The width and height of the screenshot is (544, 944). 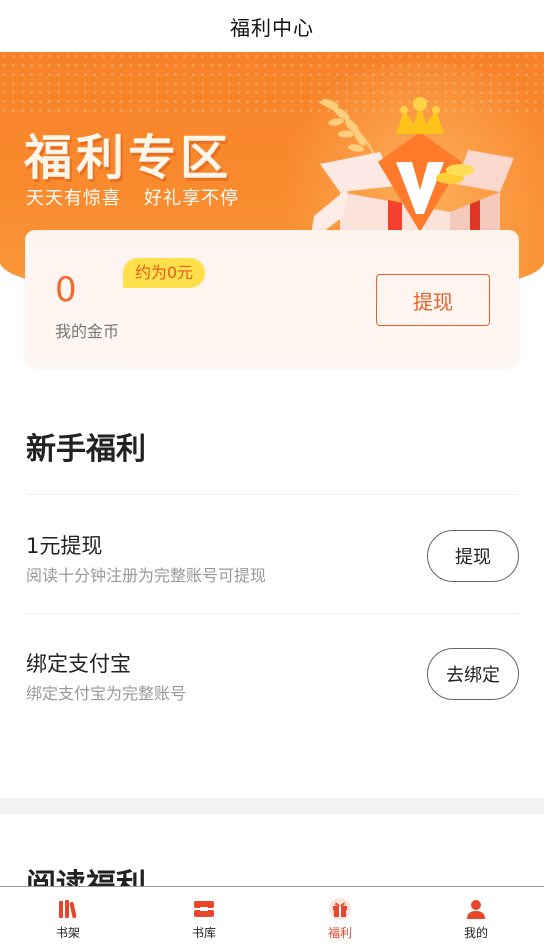 I want to click on task-title: 绑定支付宝, so click(x=78, y=664).